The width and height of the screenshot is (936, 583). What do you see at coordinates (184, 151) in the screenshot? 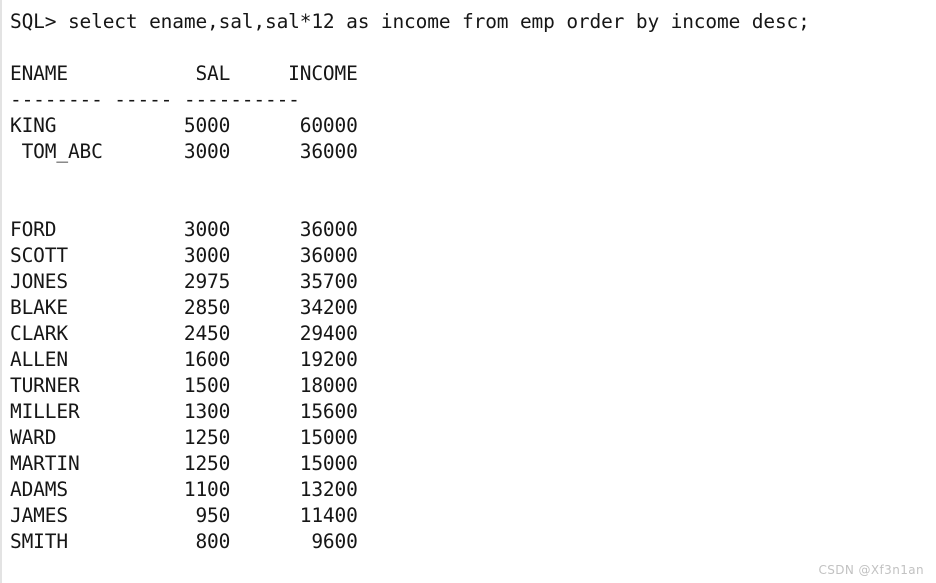
I see `table-row: TOM_ABC 3000 36000` at bounding box center [184, 151].